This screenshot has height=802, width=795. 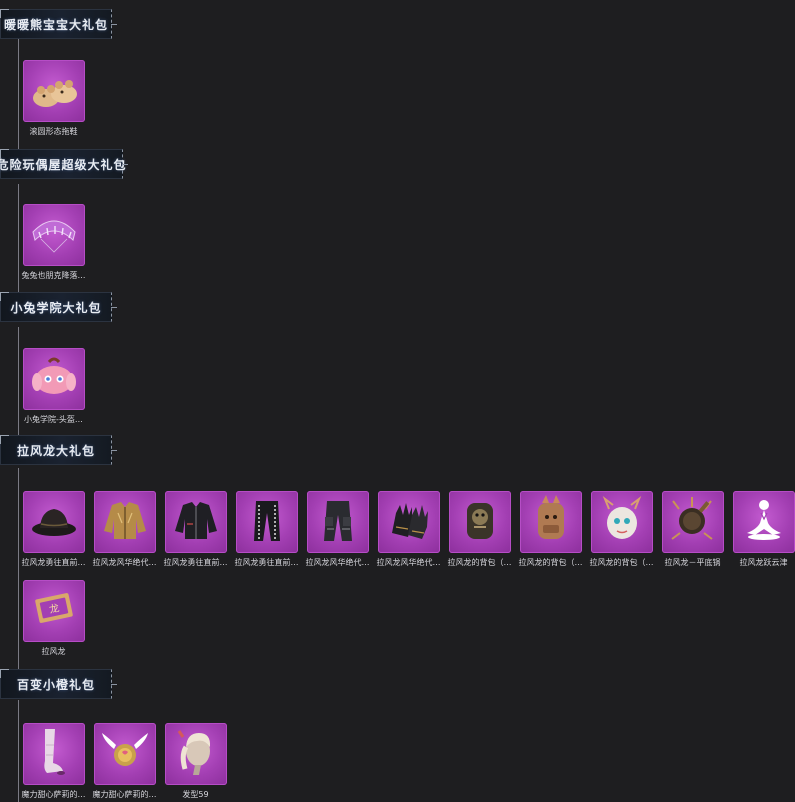 What do you see at coordinates (692, 562) in the screenshot?
I see `reward-item-label: 拉风龙－平底锅` at bounding box center [692, 562].